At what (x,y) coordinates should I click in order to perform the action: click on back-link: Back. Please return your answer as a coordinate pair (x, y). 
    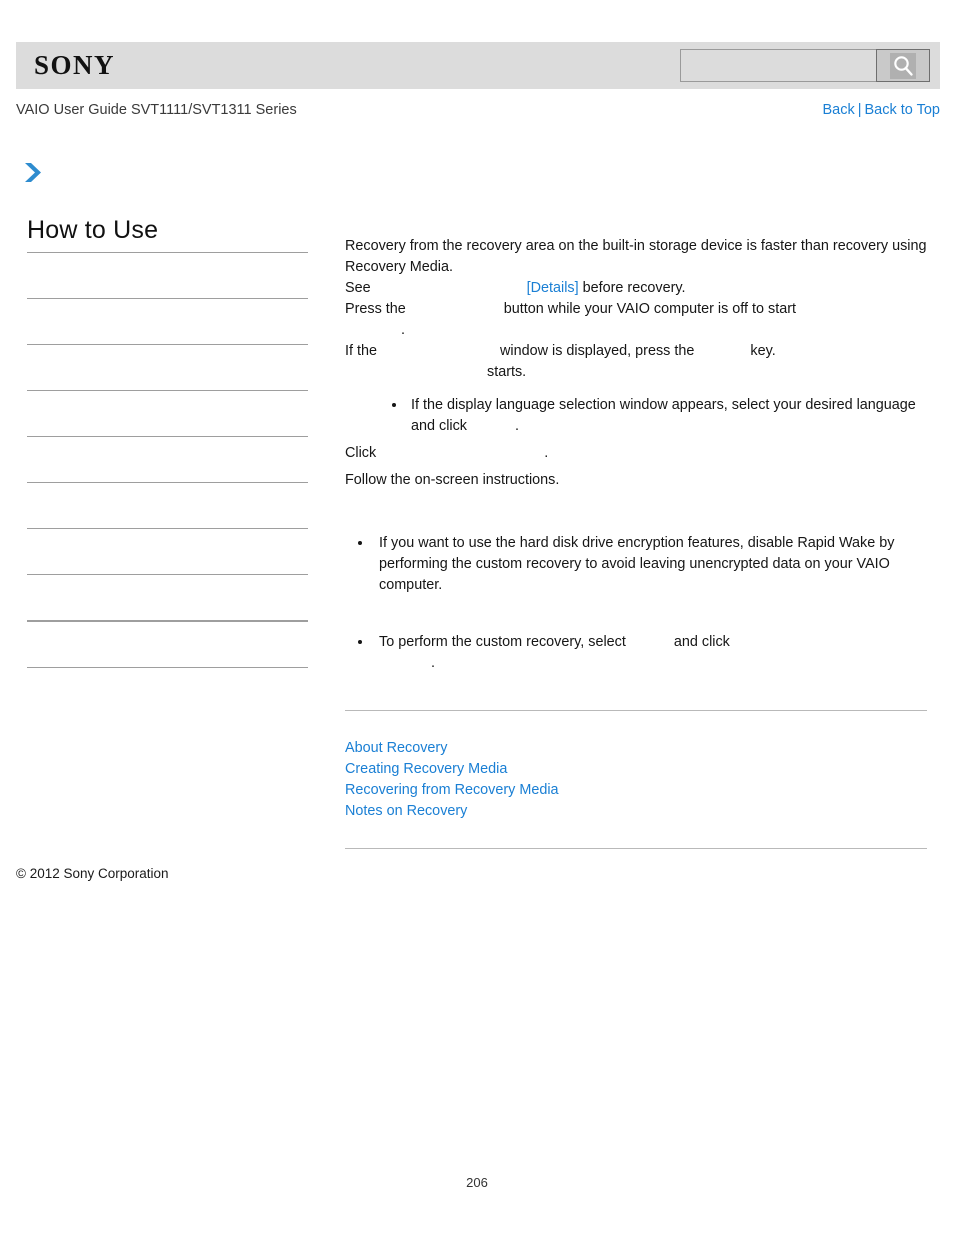
    Looking at the image, I should click on (838, 110).